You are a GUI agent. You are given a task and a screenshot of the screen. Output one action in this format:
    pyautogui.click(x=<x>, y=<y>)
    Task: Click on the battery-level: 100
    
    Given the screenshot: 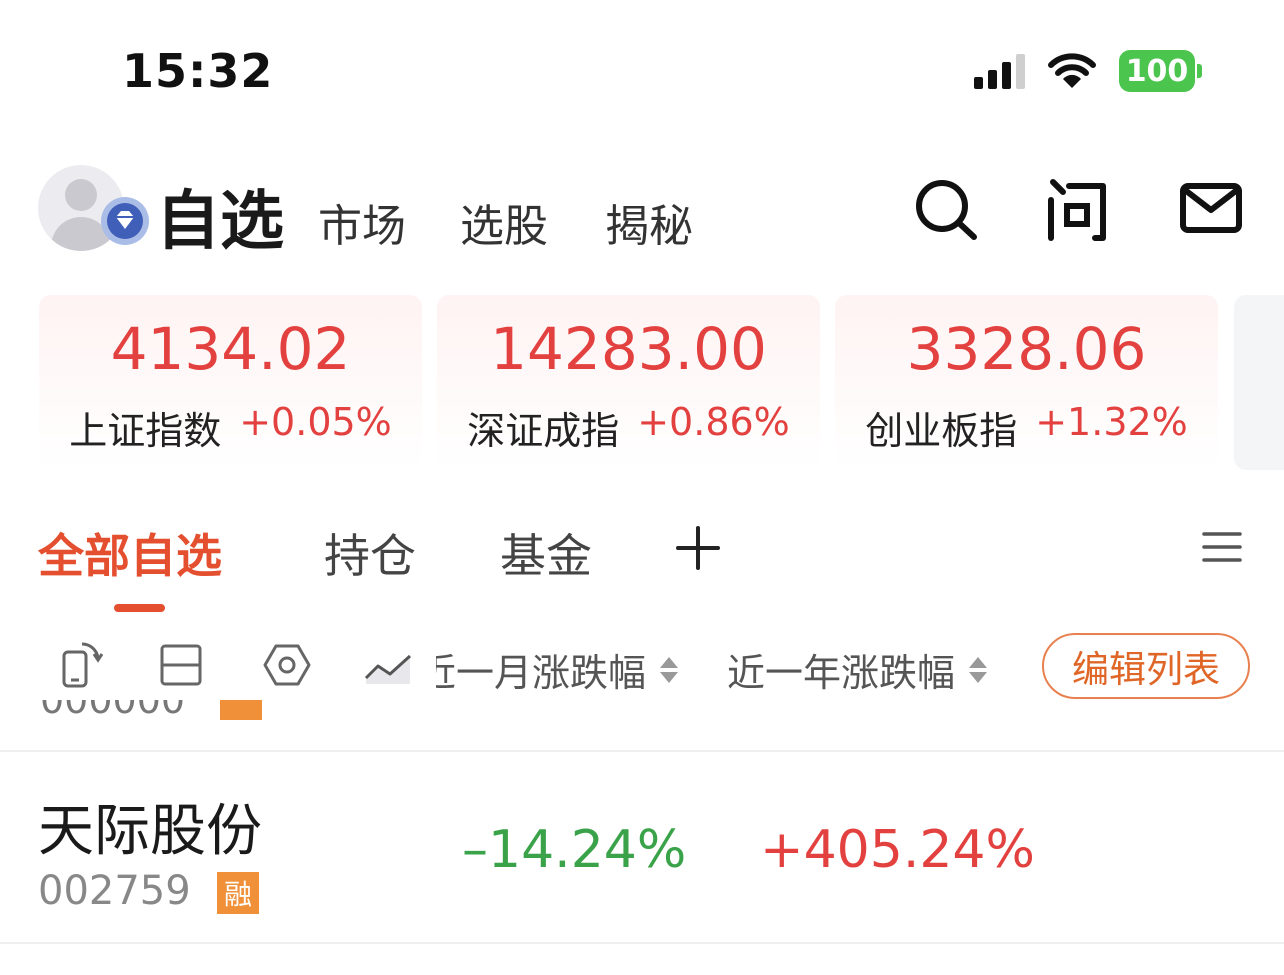 What is the action you would take?
    pyautogui.click(x=1157, y=71)
    